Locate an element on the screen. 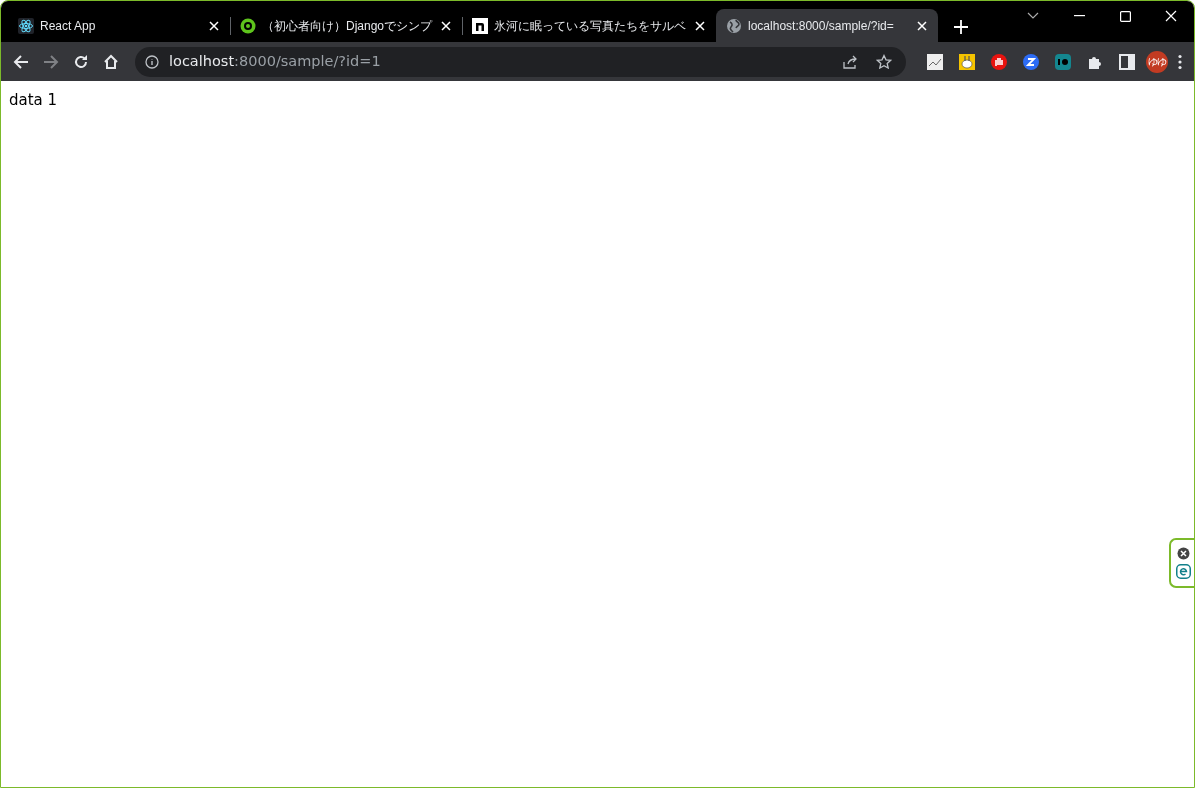 The image size is (1195, 788). close-button is located at coordinates (1183, 553).